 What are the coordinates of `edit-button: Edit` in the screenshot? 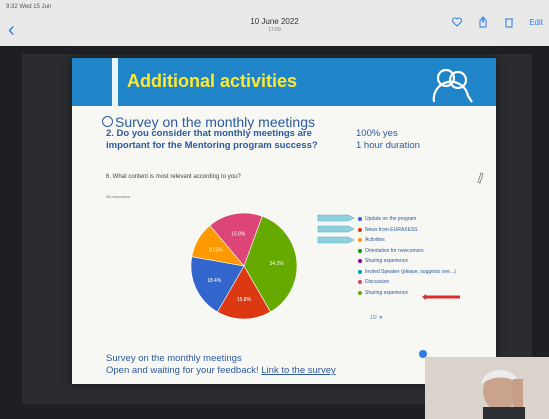 It's located at (536, 22).